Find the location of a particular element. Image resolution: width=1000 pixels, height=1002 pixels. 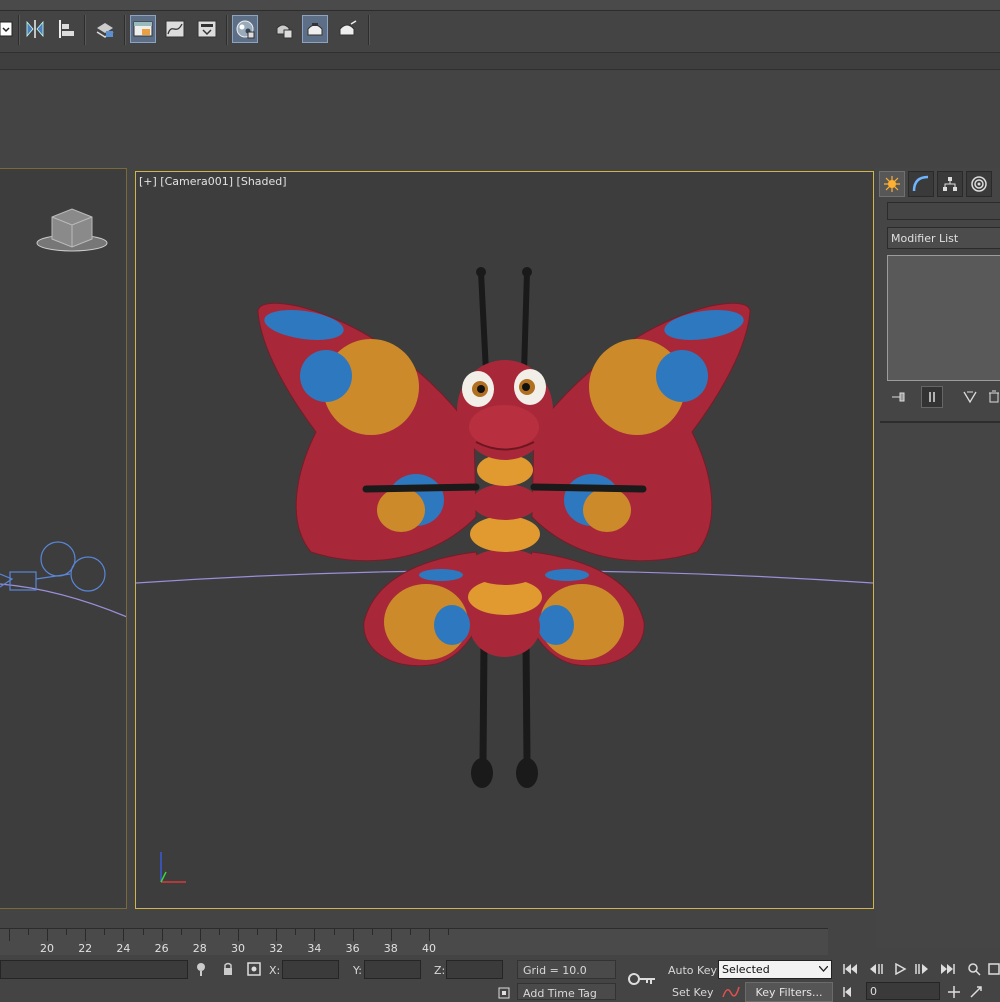

viewport-toggle-icon is located at coordinates (994, 969).